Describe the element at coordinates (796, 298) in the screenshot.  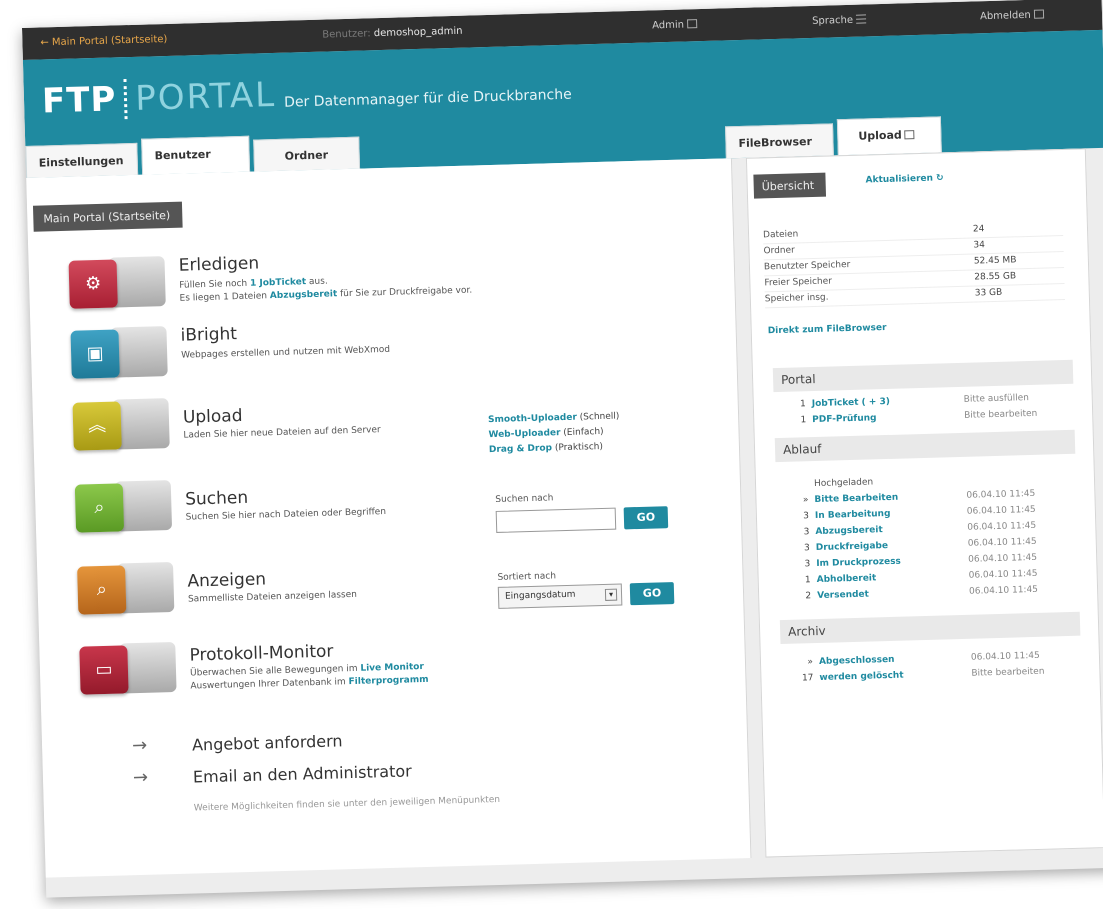
I see `stat-key: Speicher insg.` at that location.